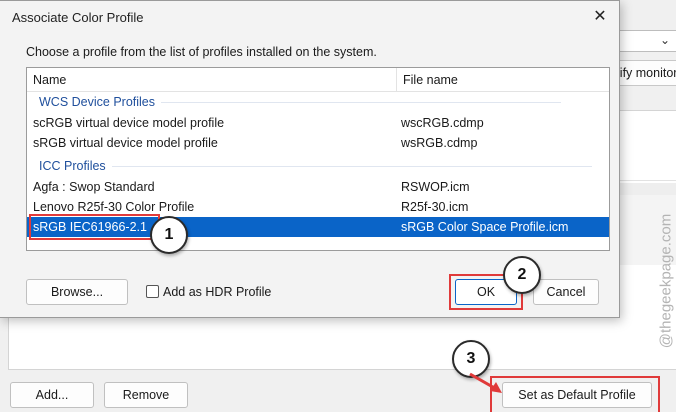 The height and width of the screenshot is (412, 676). I want to click on profile-name: Agfa : Swop Standard, so click(94, 187).